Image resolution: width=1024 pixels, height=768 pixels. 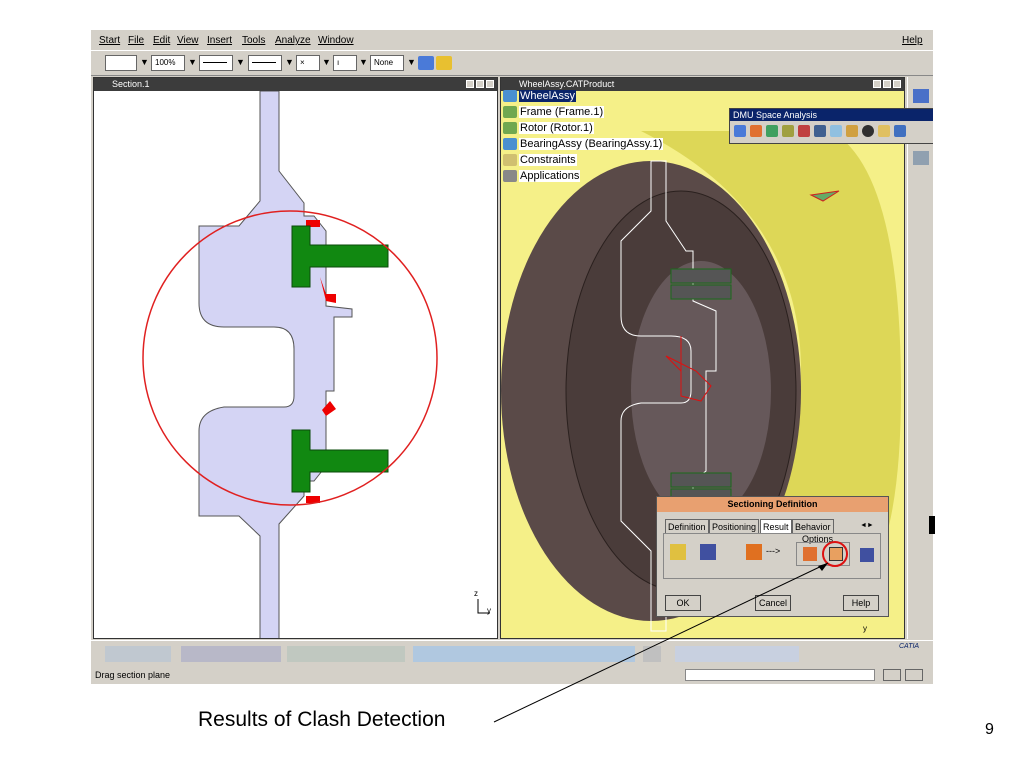 I want to click on tree-node-bearingassy: BearingAssy (BearingAssy.1), so click(x=583, y=146).